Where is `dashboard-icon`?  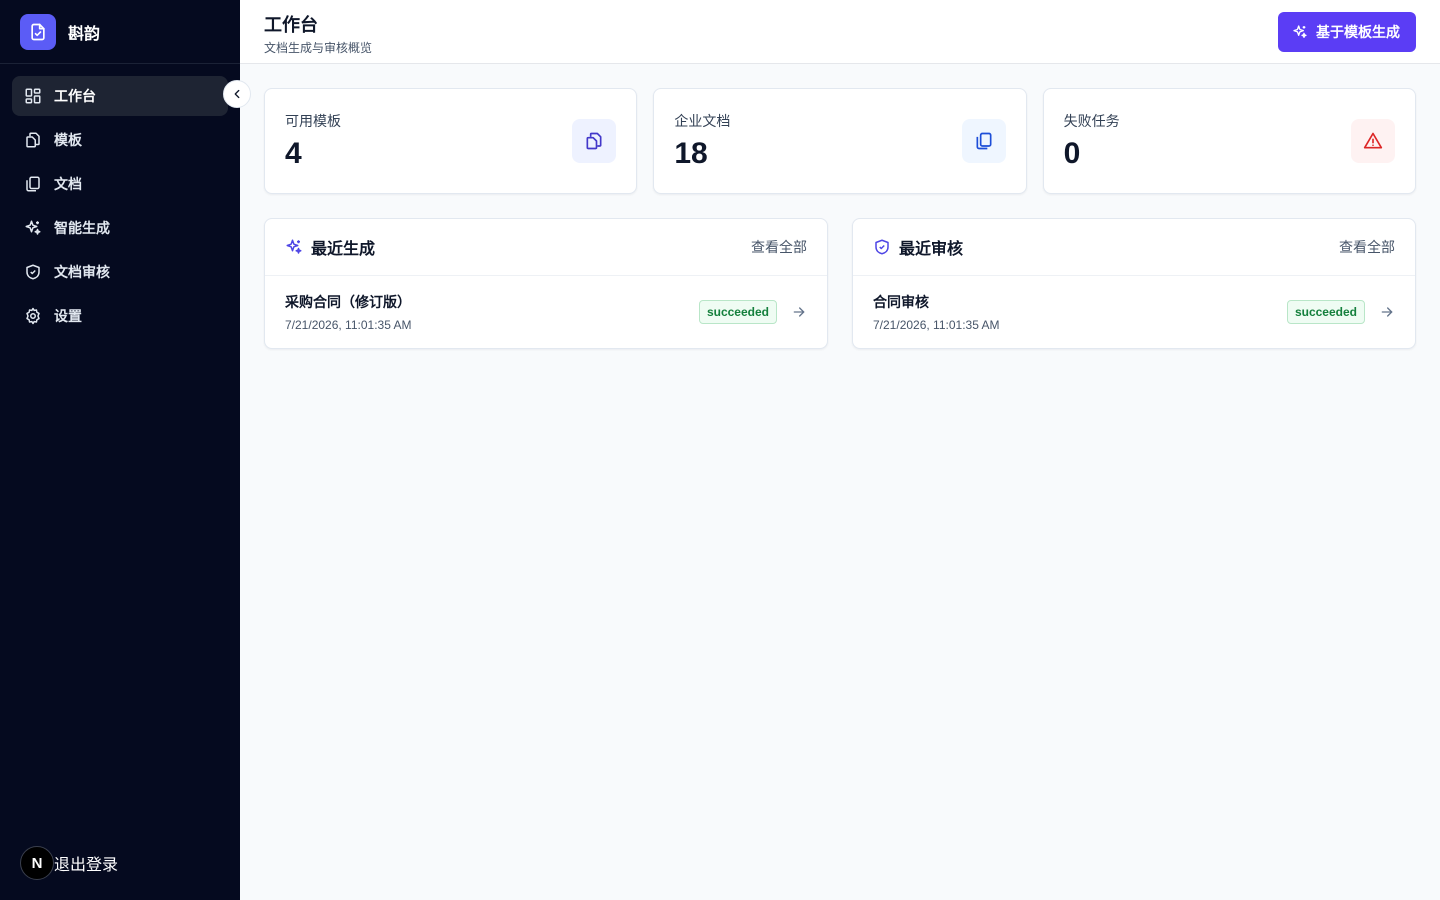 dashboard-icon is located at coordinates (33, 96).